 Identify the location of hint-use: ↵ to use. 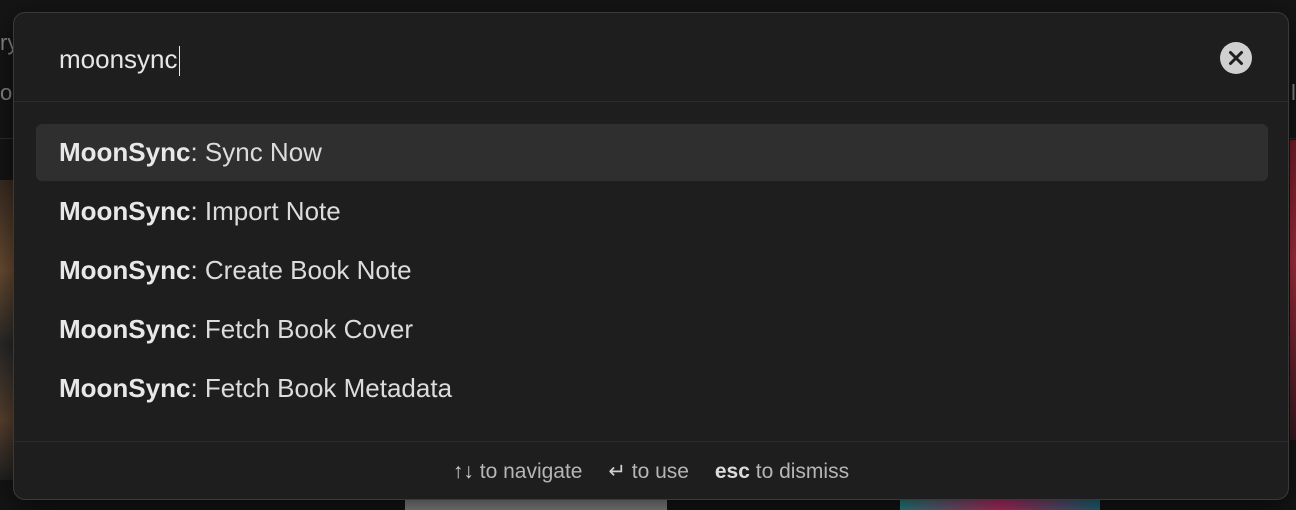
(648, 472).